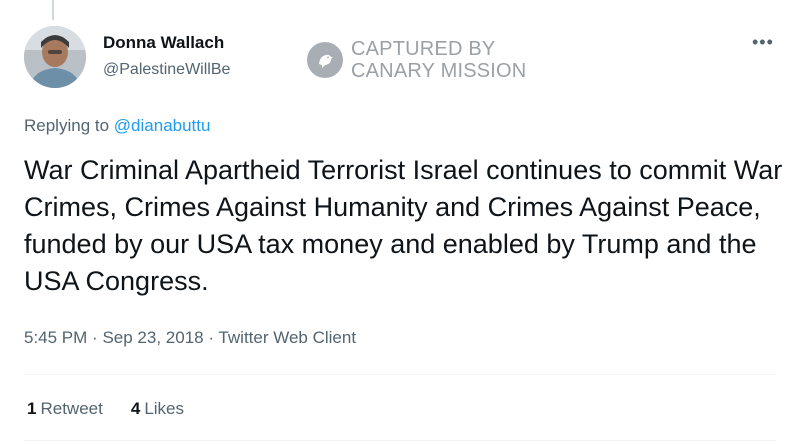 The image size is (800, 446). I want to click on avatar-image, so click(55, 57).